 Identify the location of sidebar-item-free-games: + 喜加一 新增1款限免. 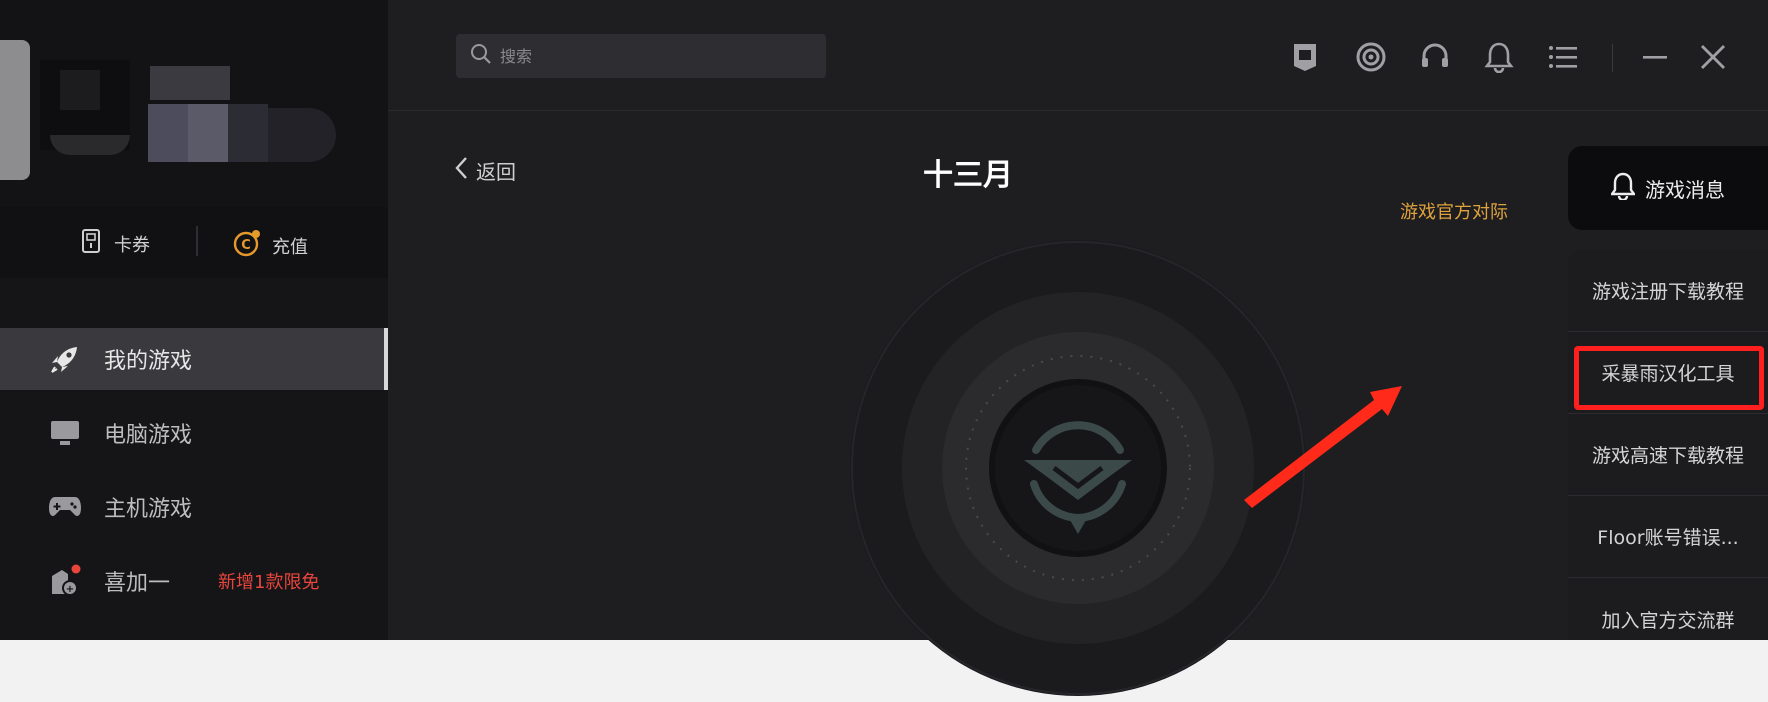
(194, 581).